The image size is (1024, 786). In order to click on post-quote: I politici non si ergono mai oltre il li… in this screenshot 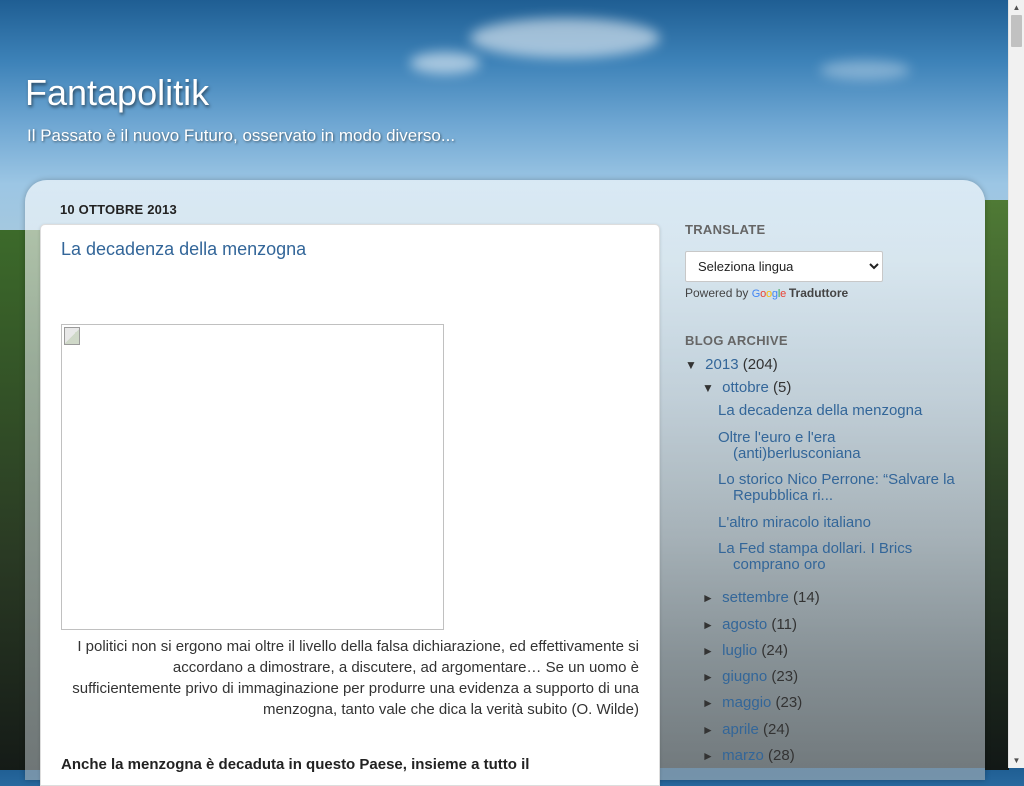, I will do `click(355, 678)`.